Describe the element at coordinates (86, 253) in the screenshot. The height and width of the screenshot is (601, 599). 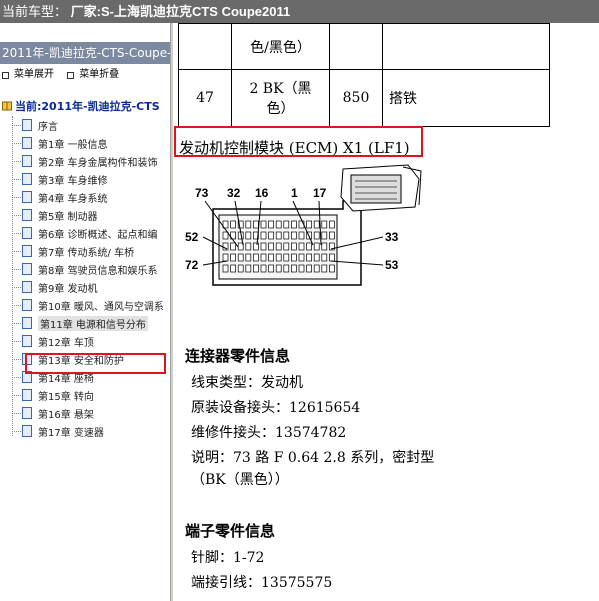
I see `sidebar-item-label: 第7章 传动系统/ 车桥` at that location.